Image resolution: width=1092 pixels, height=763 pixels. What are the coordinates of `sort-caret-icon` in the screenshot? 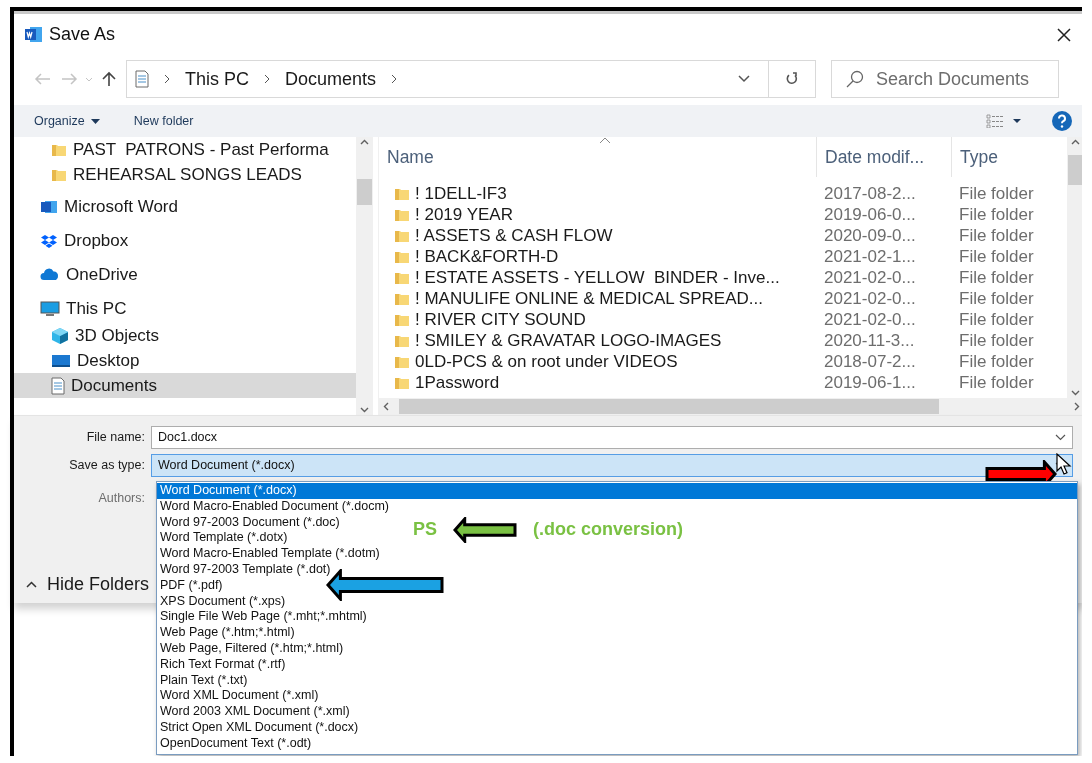 It's located at (605, 140).